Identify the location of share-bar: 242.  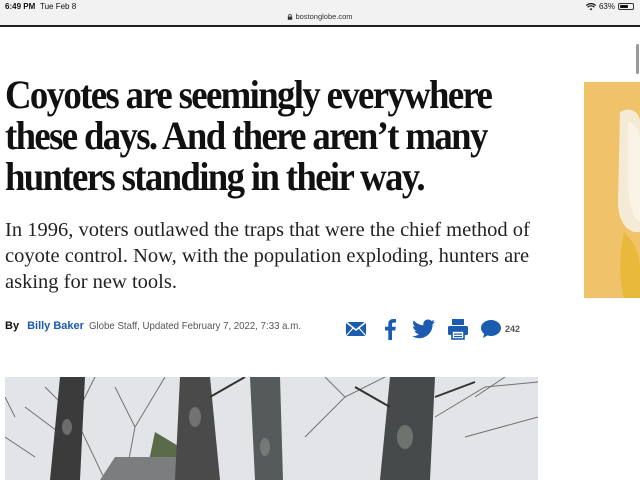
(437, 329).